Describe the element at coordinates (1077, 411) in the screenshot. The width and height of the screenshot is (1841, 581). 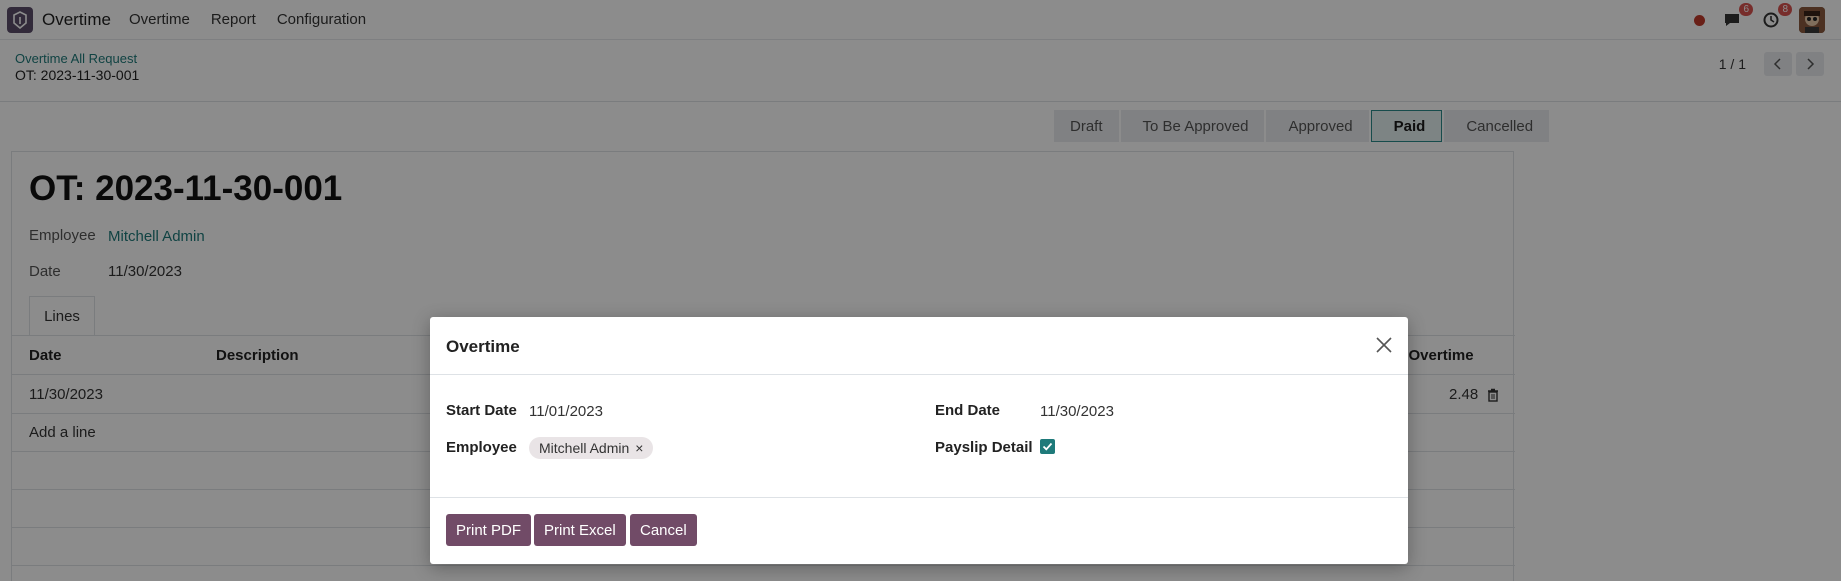
I see `end-date-field: 11/30/2023` at that location.